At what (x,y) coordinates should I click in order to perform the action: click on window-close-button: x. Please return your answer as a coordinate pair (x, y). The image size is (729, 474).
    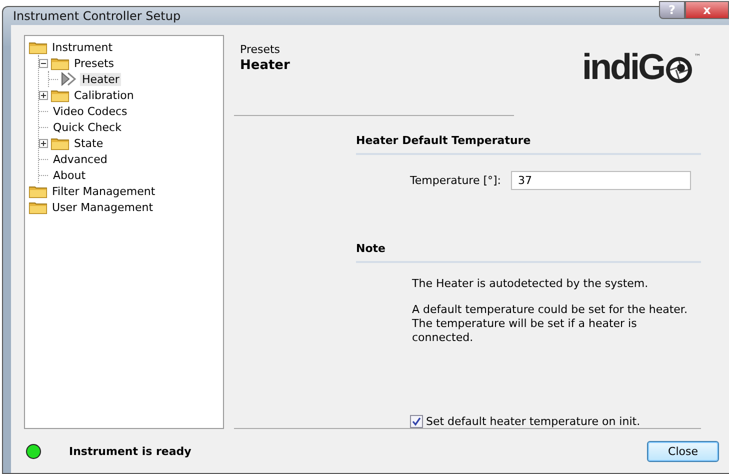
    Looking at the image, I should click on (707, 10).